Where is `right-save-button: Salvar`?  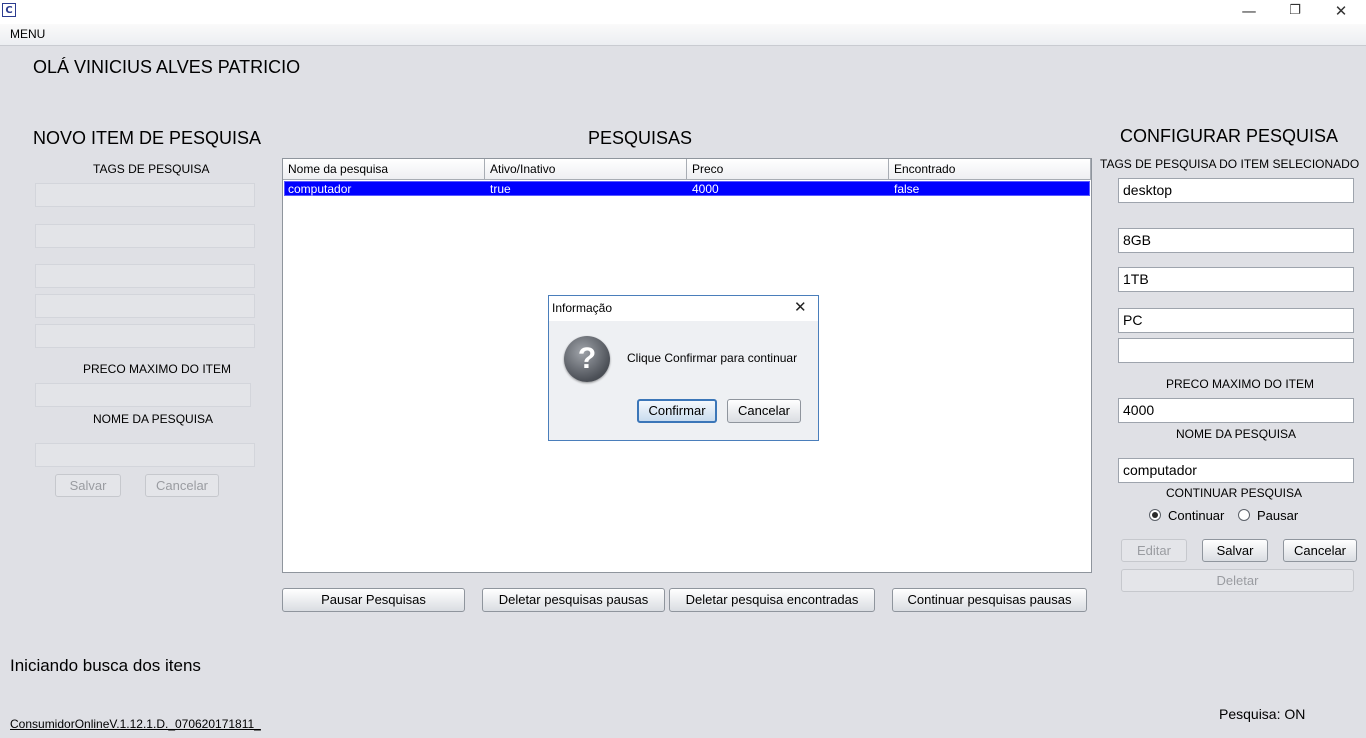
right-save-button: Salvar is located at coordinates (1235, 550).